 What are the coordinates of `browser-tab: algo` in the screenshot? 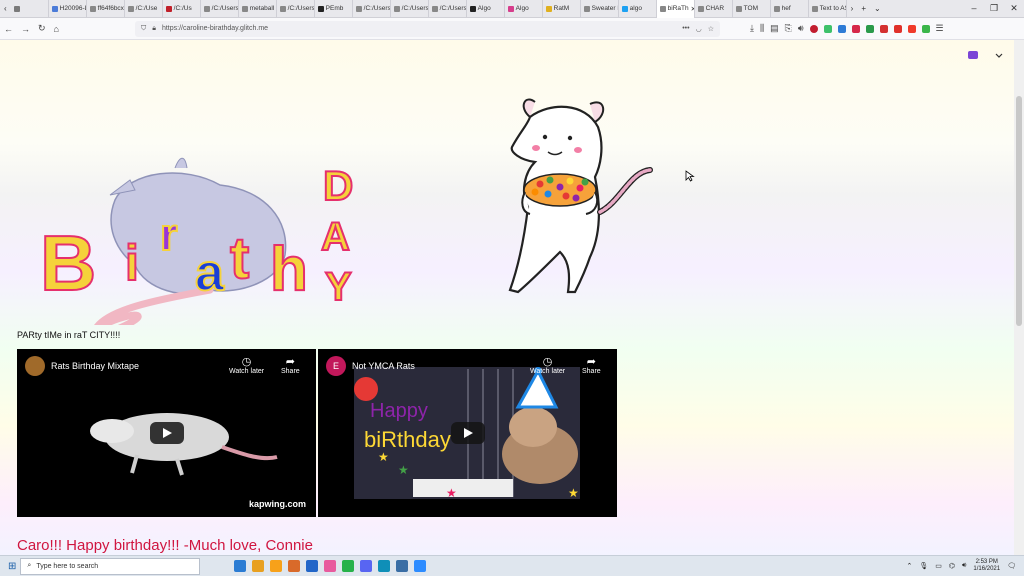 It's located at (638, 9).